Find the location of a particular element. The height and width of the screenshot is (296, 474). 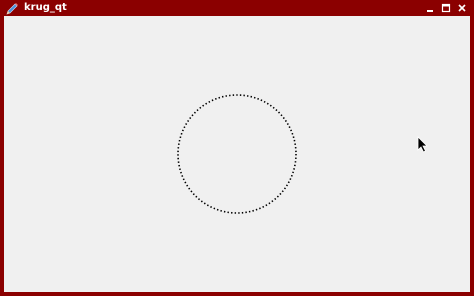

window-title: krug_qt is located at coordinates (45, 7).